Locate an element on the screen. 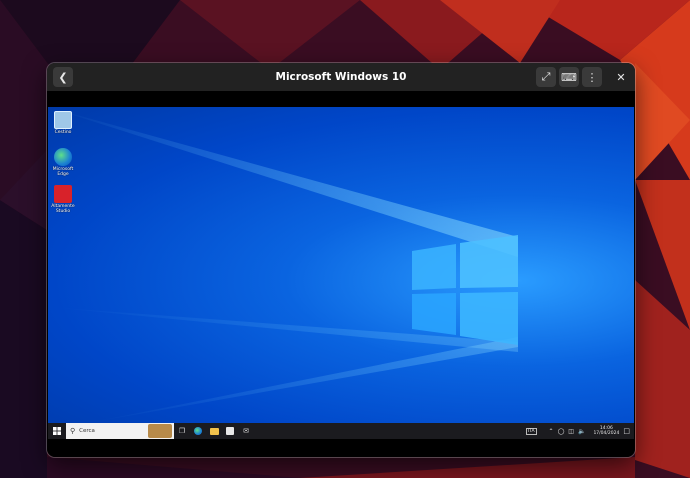 The height and width of the screenshot is (478, 690). fullscreen-button: ⤢ is located at coordinates (546, 77).